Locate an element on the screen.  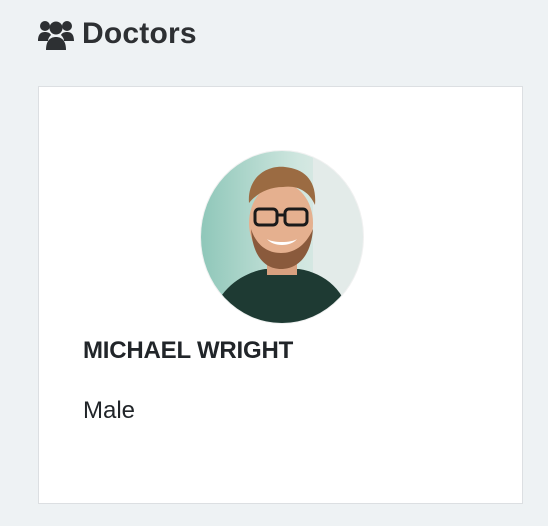
users-icon is located at coordinates (56, 34).